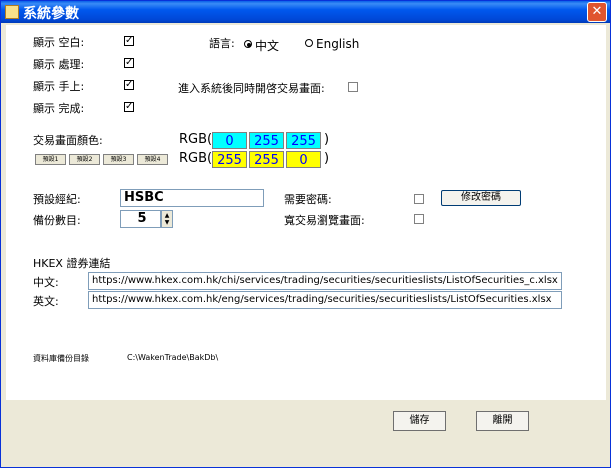  What do you see at coordinates (152, 159) in the screenshot?
I see `preset-4-button: 預設4` at bounding box center [152, 159].